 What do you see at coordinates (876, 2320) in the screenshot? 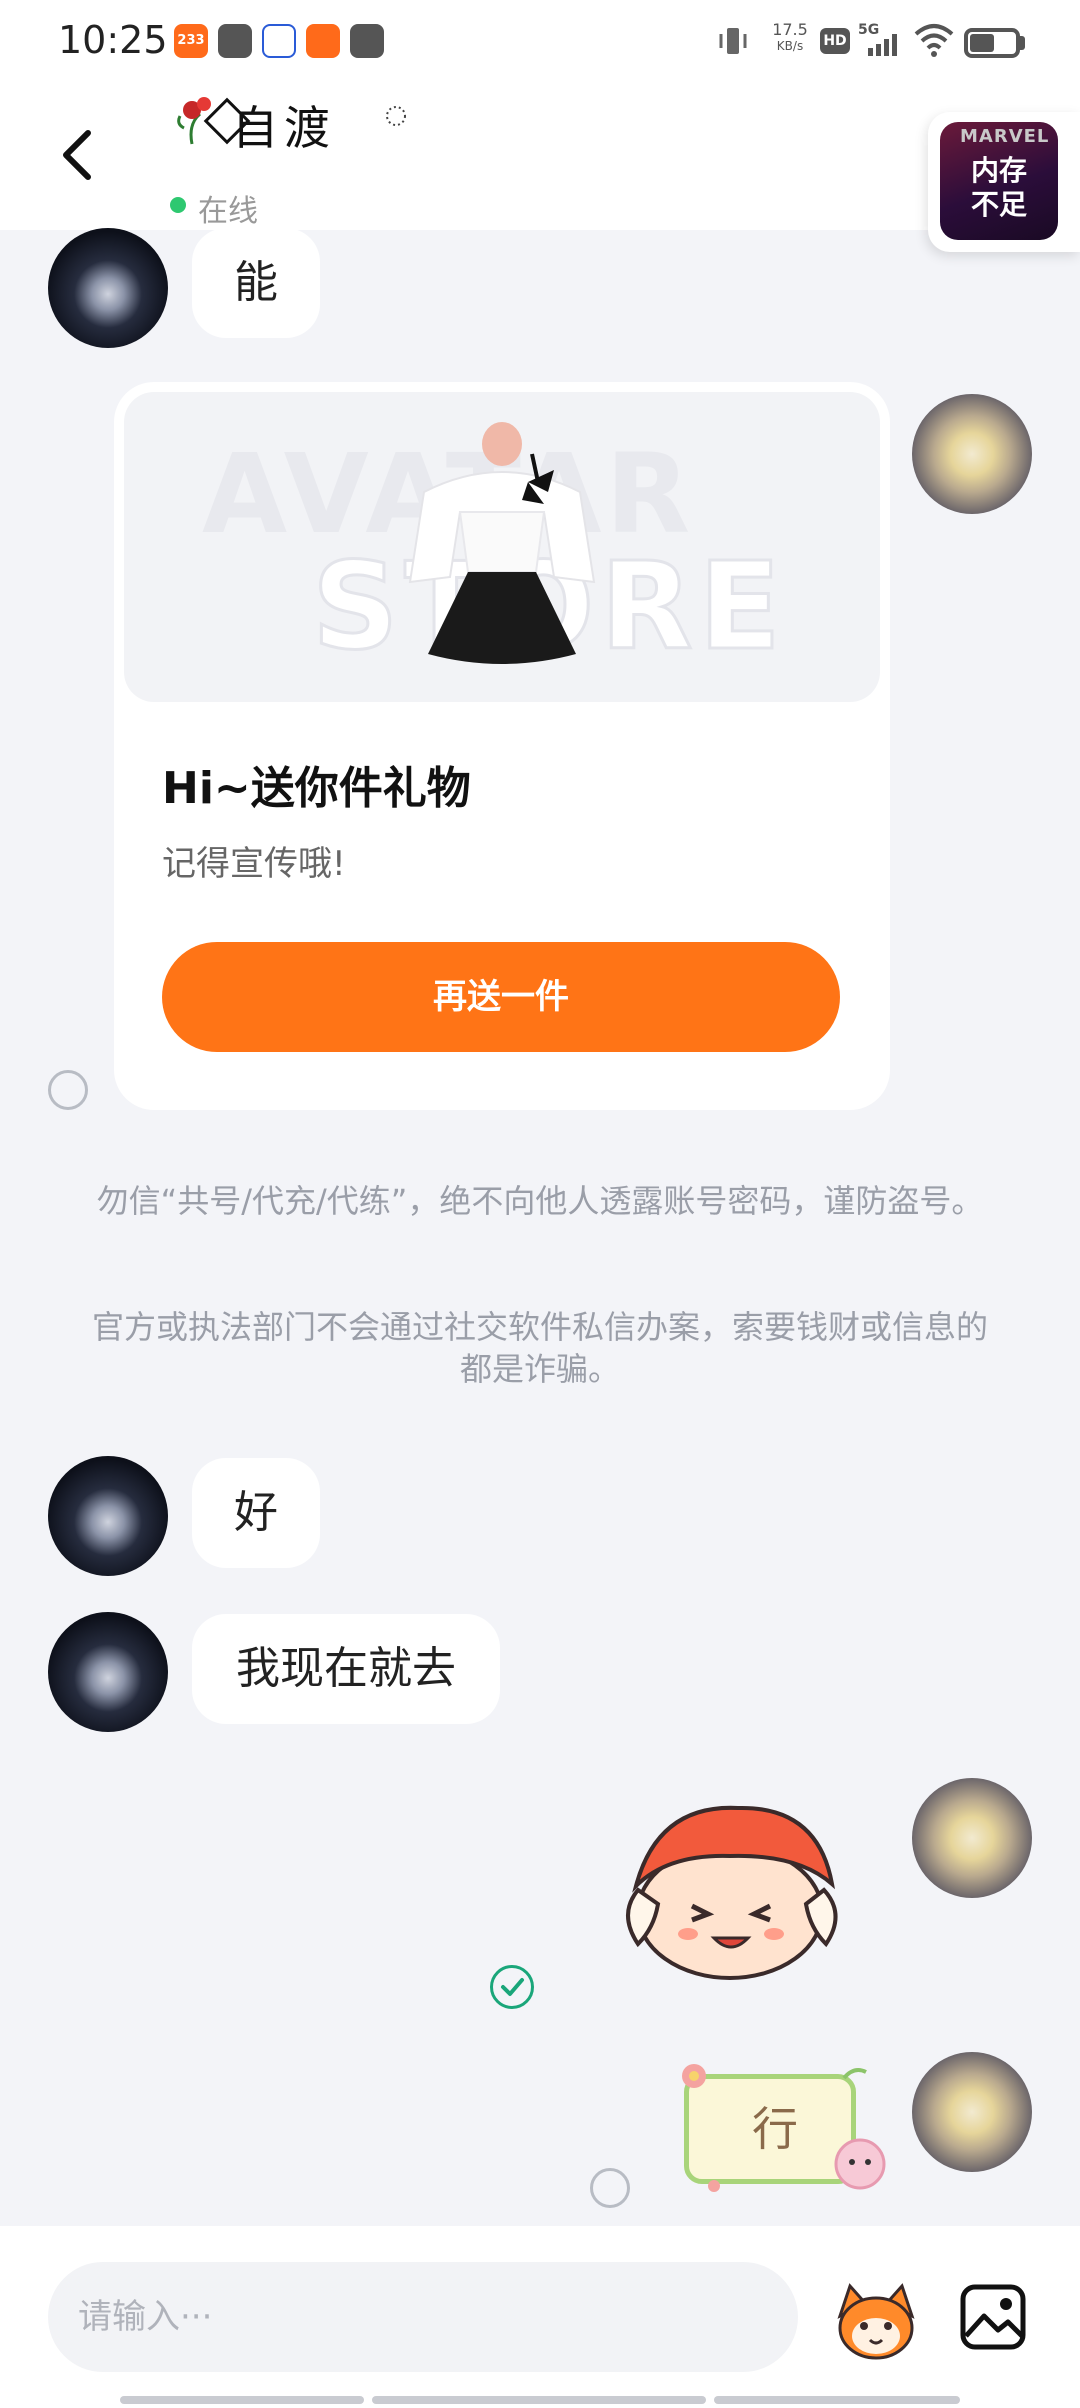
I see `emoji-icon` at bounding box center [876, 2320].